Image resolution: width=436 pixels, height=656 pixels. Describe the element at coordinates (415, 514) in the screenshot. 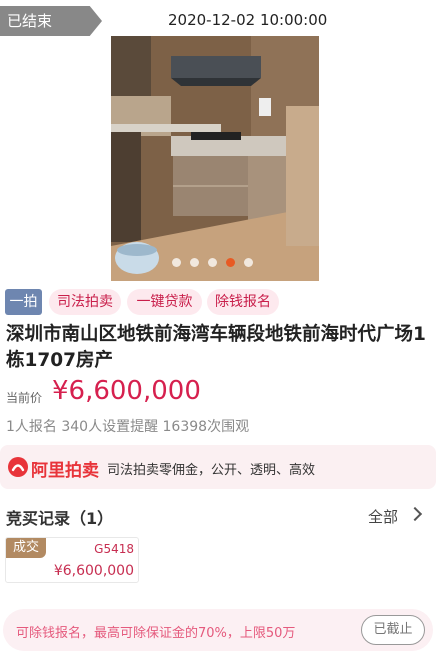

I see `chevron-right-icon` at that location.